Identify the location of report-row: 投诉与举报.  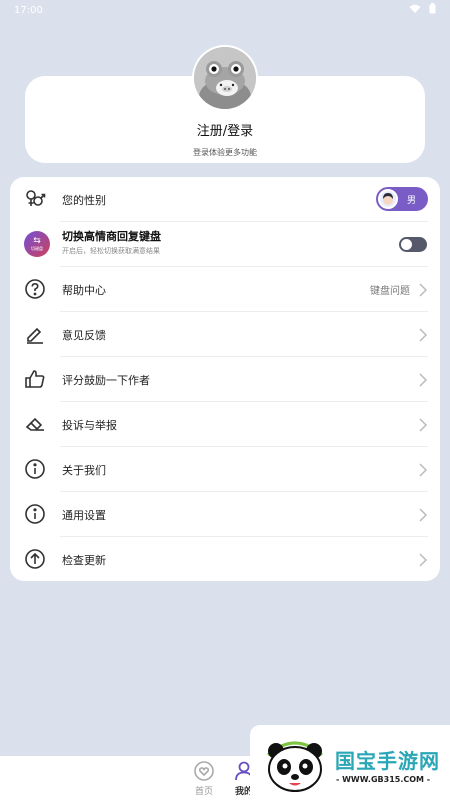
(225, 424).